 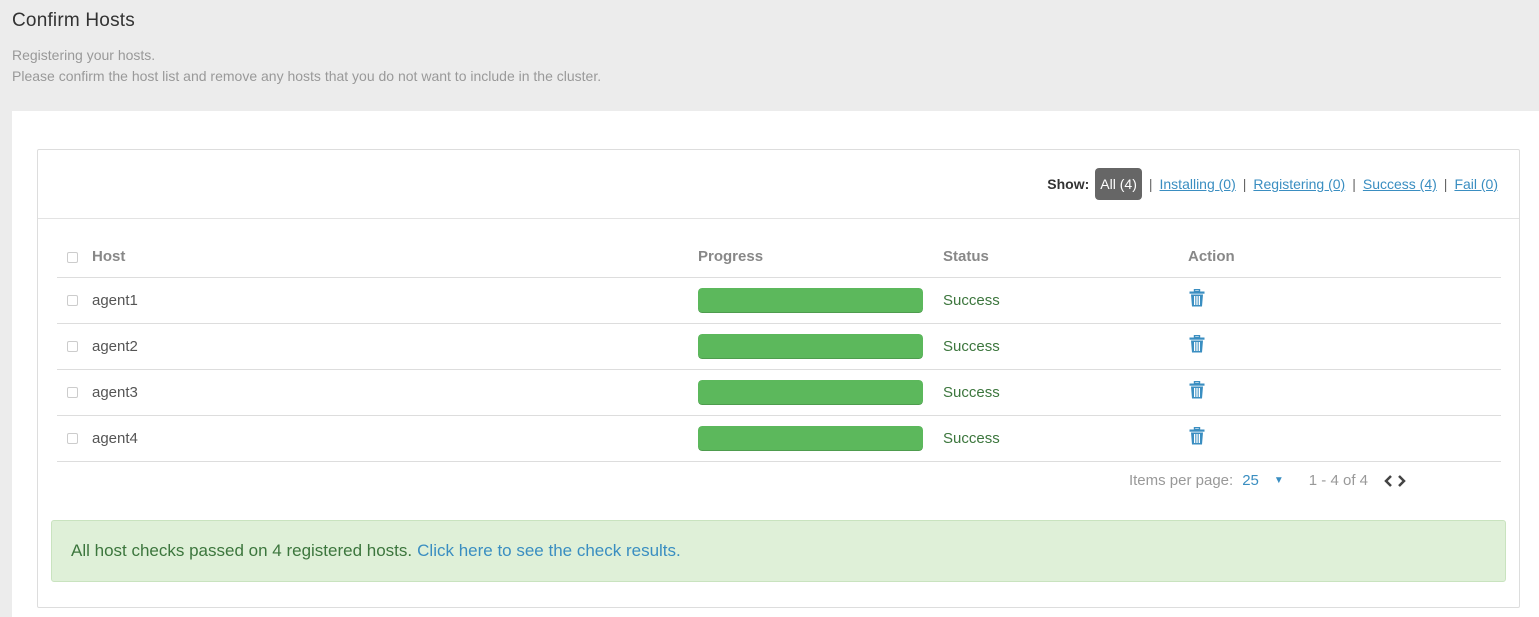 What do you see at coordinates (1118, 184) in the screenshot?
I see `filter-all: All (4)` at bounding box center [1118, 184].